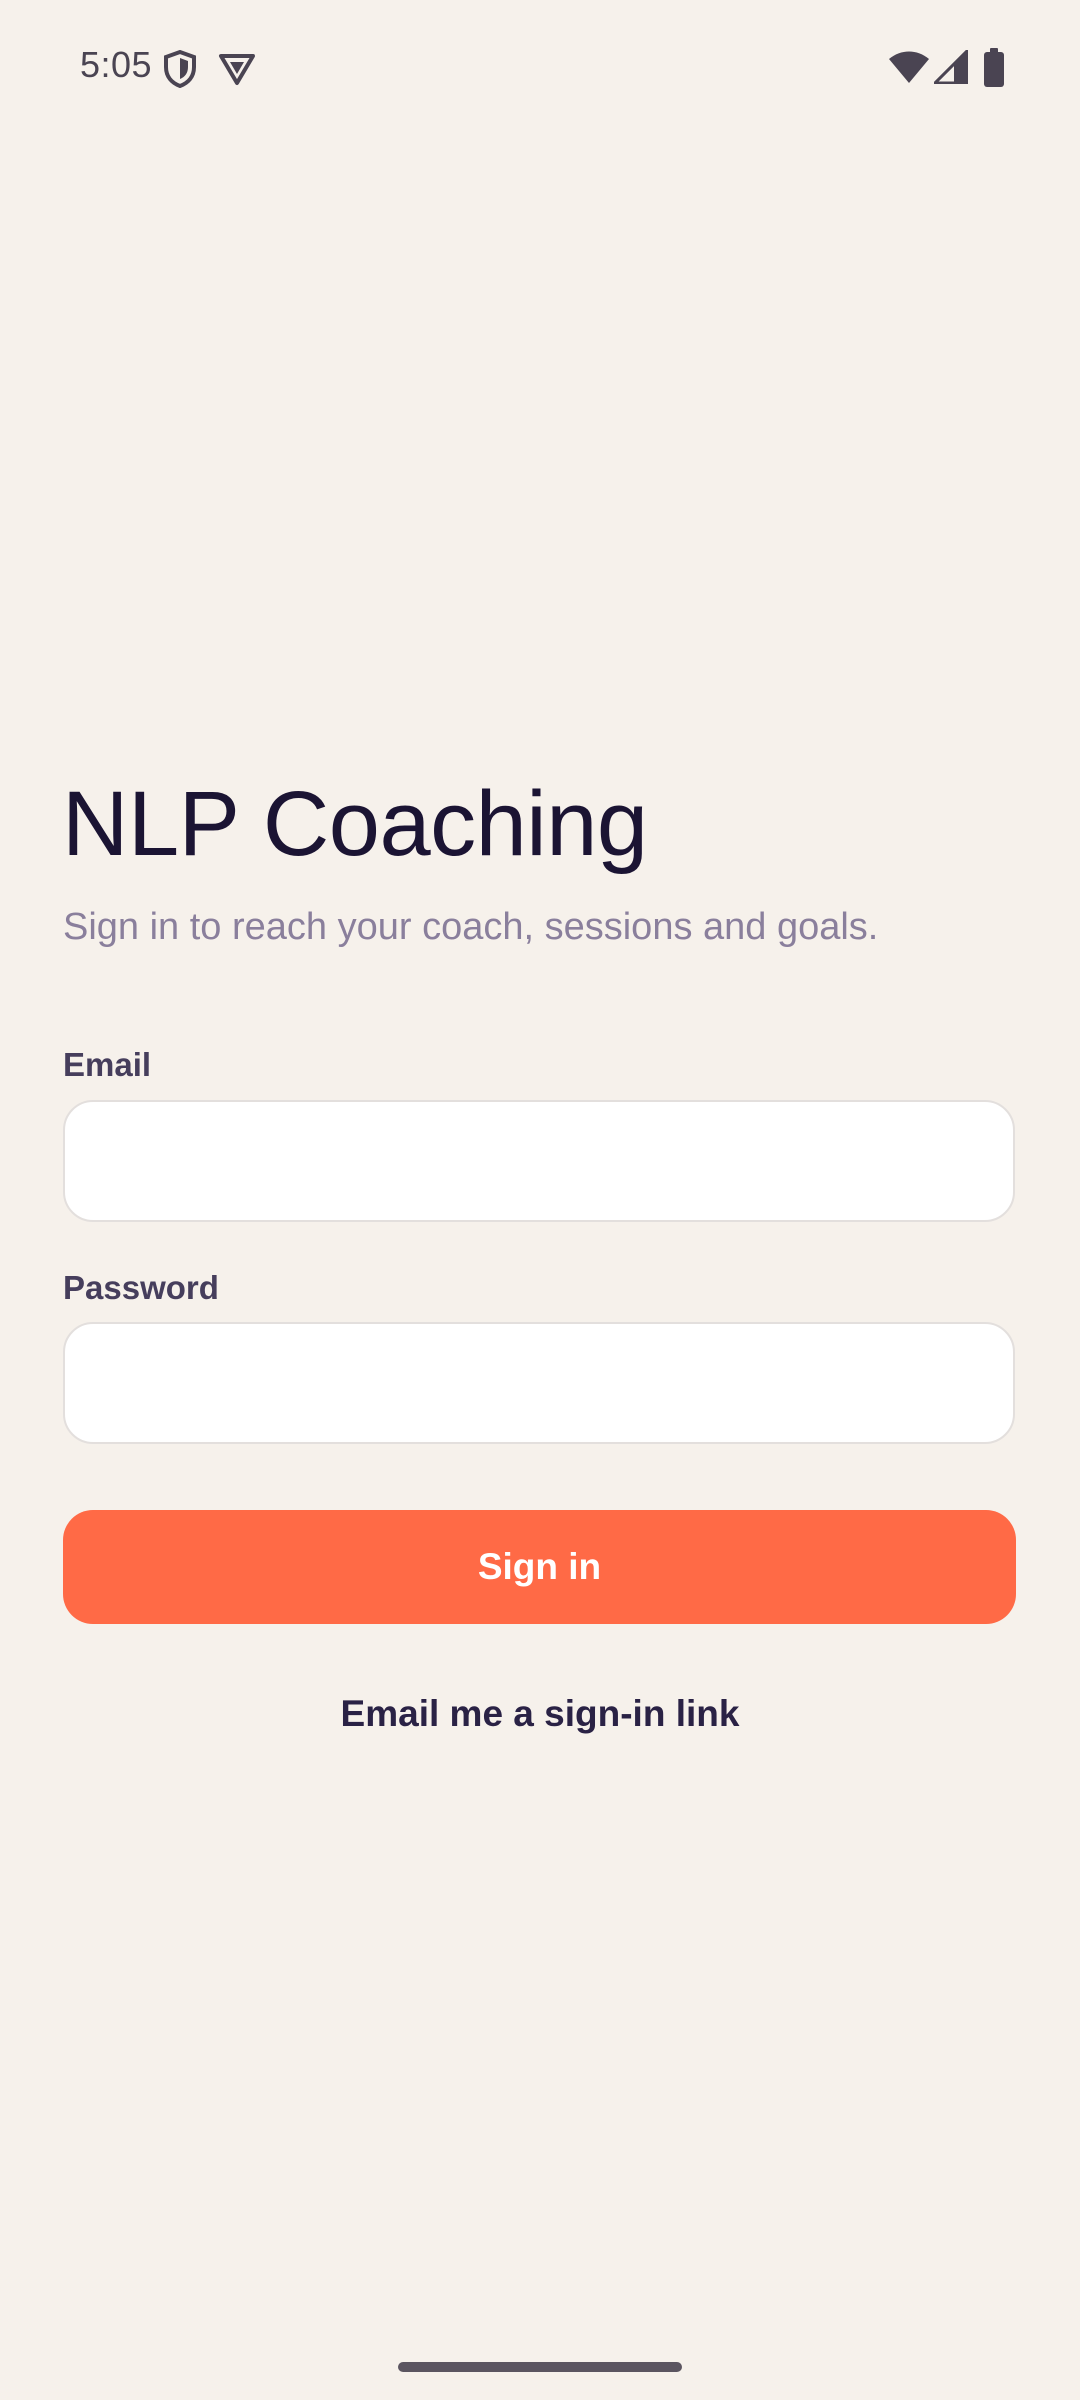 Image resolution: width=1080 pixels, height=2400 pixels. What do you see at coordinates (540, 2367) in the screenshot?
I see `home-indicator` at bounding box center [540, 2367].